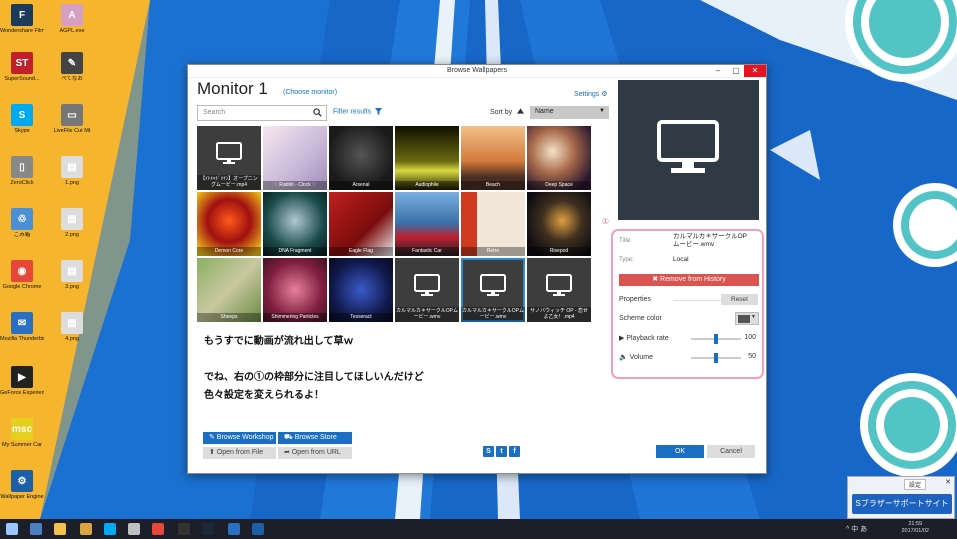  I want to click on wallpaper-tile: サノバウィッチ OP - 恋せよ乙女！.mp4, so click(559, 290).